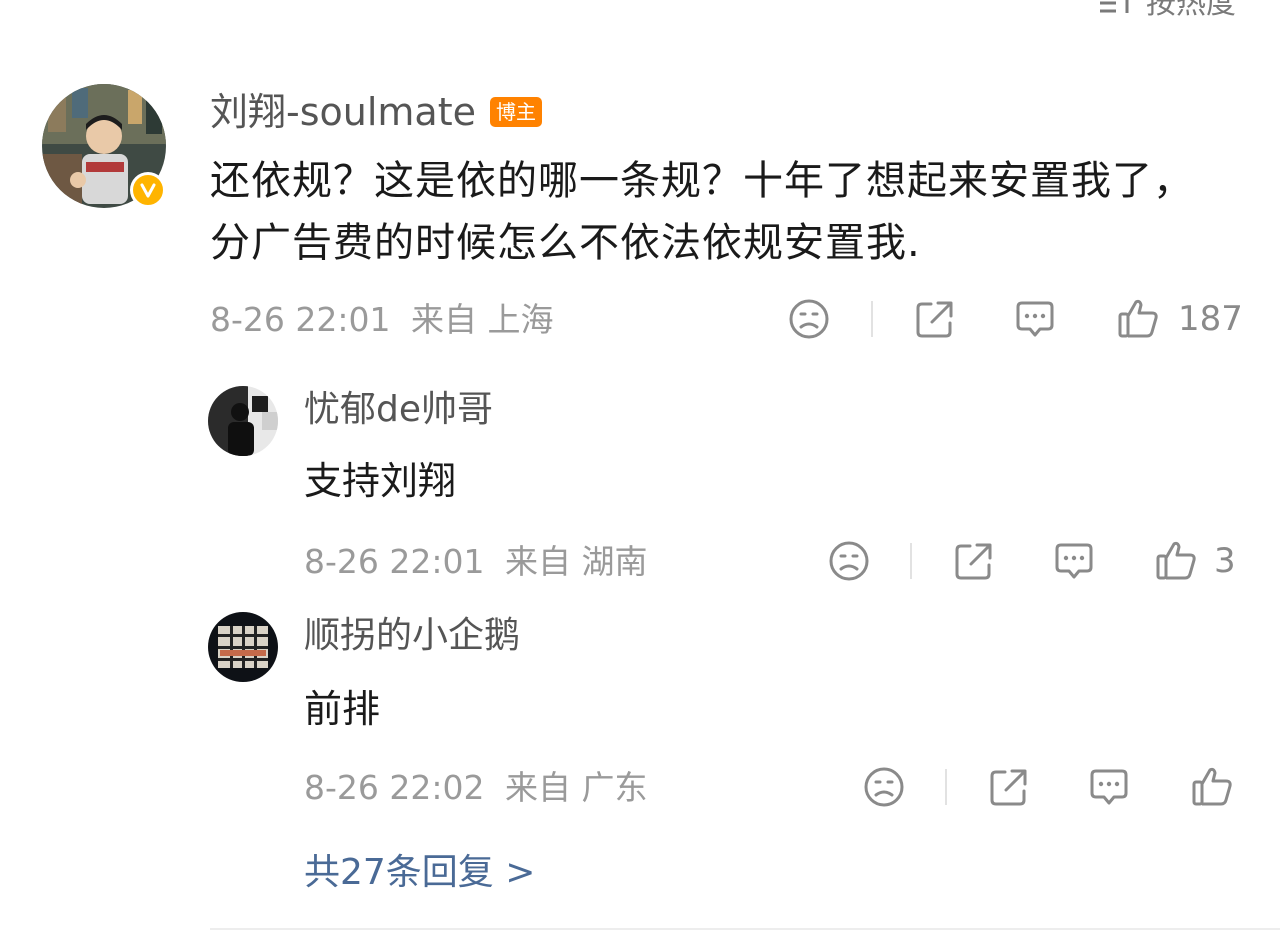 This screenshot has width=1280, height=938. Describe the element at coordinates (394, 787) in the screenshot. I see `reply-time: 8-26 22:02` at that location.